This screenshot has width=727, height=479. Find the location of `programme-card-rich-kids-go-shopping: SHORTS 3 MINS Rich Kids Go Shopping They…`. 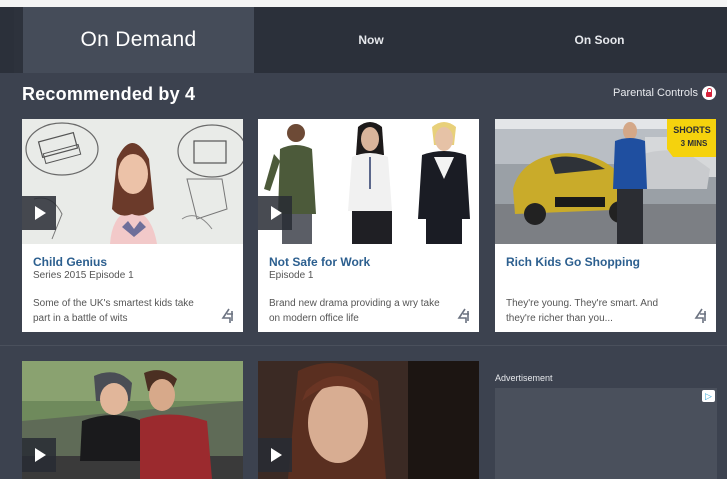

programme-card-rich-kids-go-shopping: SHORTS 3 MINS Rich Kids Go Shopping They… is located at coordinates (605, 225).